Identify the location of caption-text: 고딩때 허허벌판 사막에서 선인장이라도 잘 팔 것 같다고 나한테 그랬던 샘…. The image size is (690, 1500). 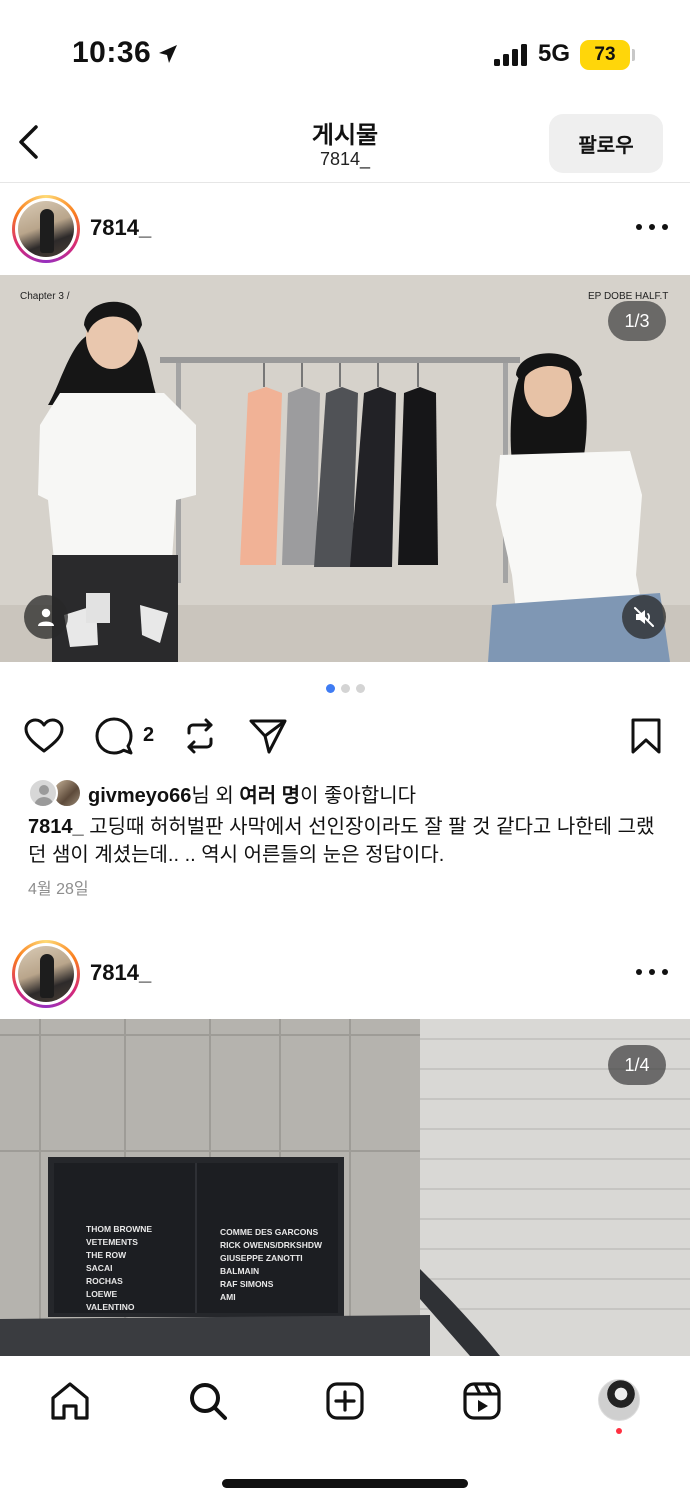
(341, 841).